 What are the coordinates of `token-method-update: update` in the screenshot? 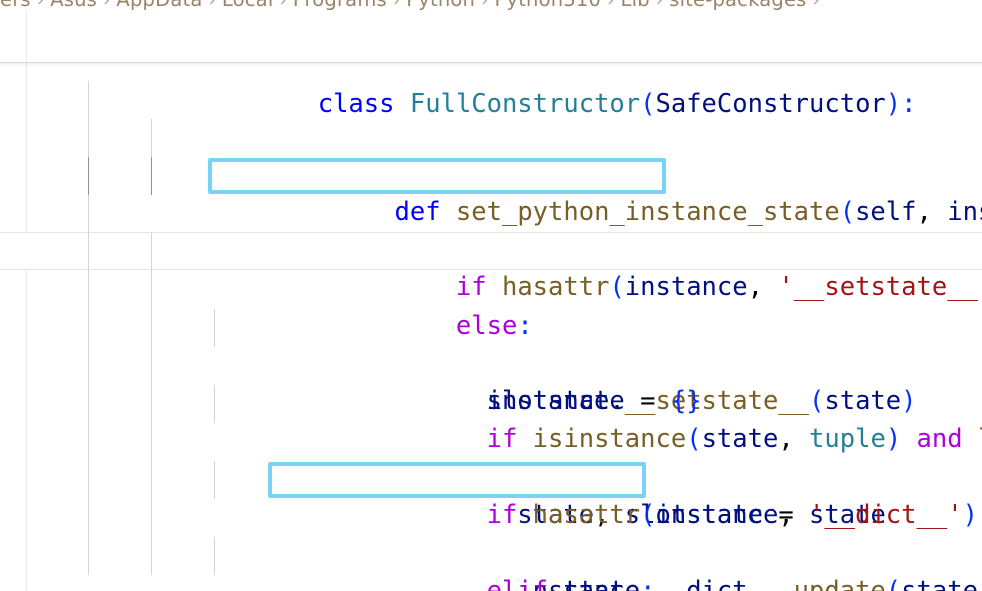 It's located at (839, 583).